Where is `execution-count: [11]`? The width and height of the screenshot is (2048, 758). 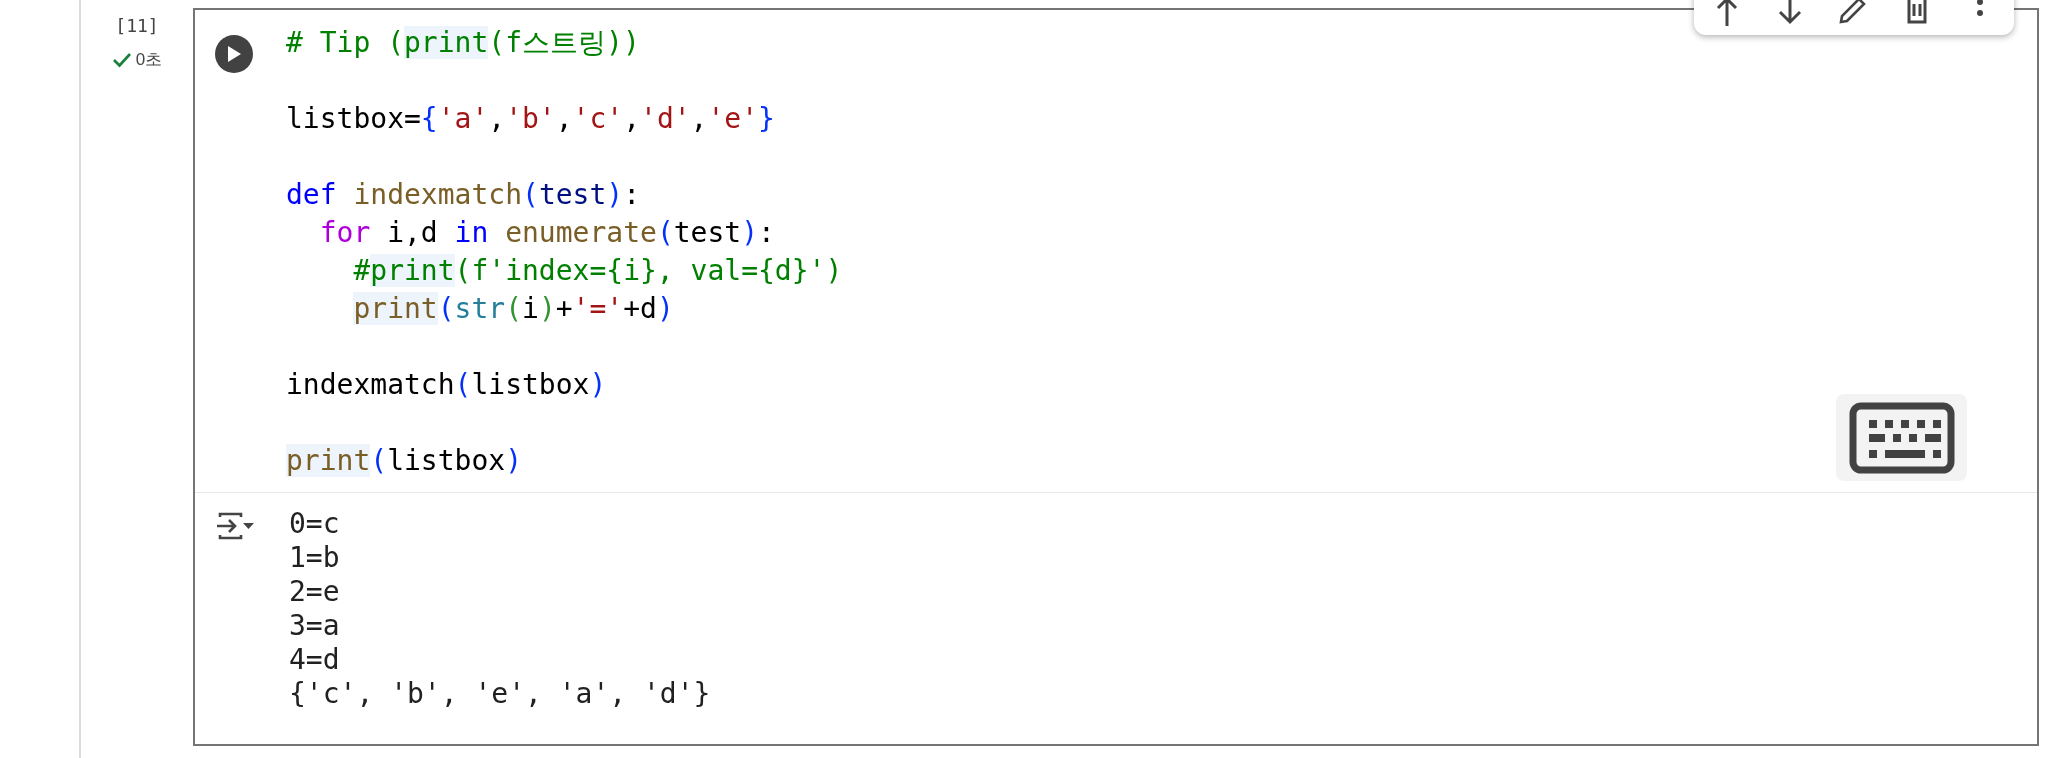
execution-count: [11] is located at coordinates (137, 26).